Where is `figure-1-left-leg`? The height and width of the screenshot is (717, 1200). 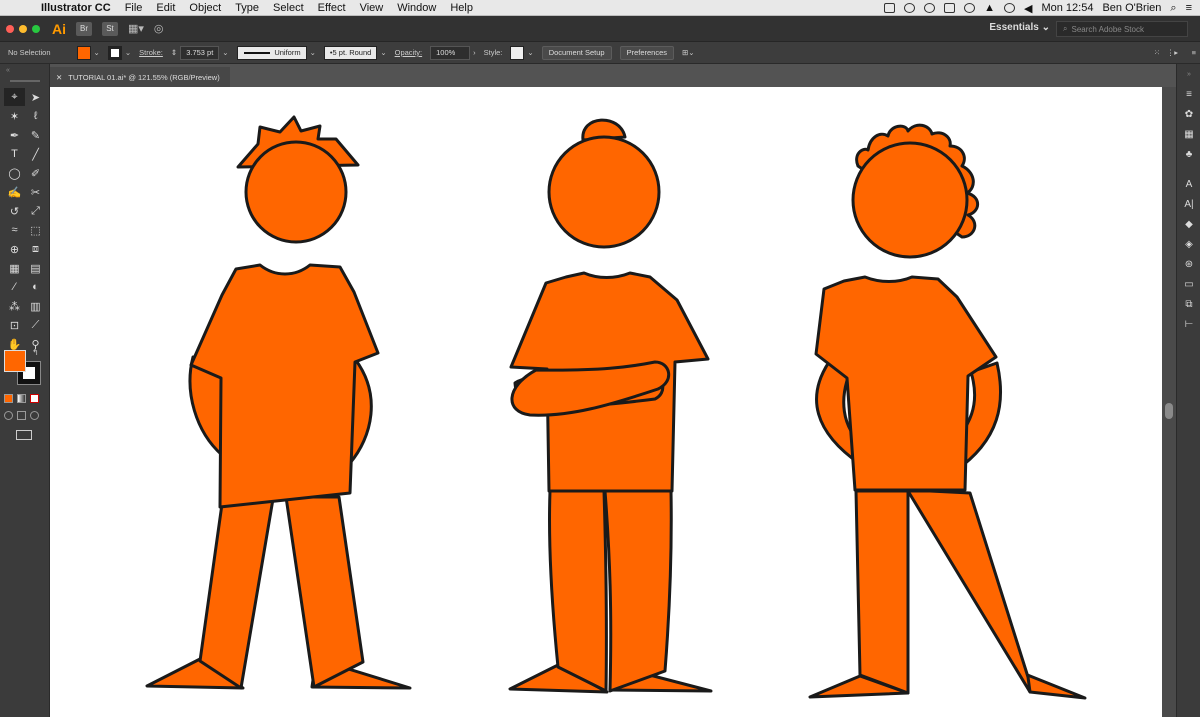
figure-1-left-leg is located at coordinates (236, 593).